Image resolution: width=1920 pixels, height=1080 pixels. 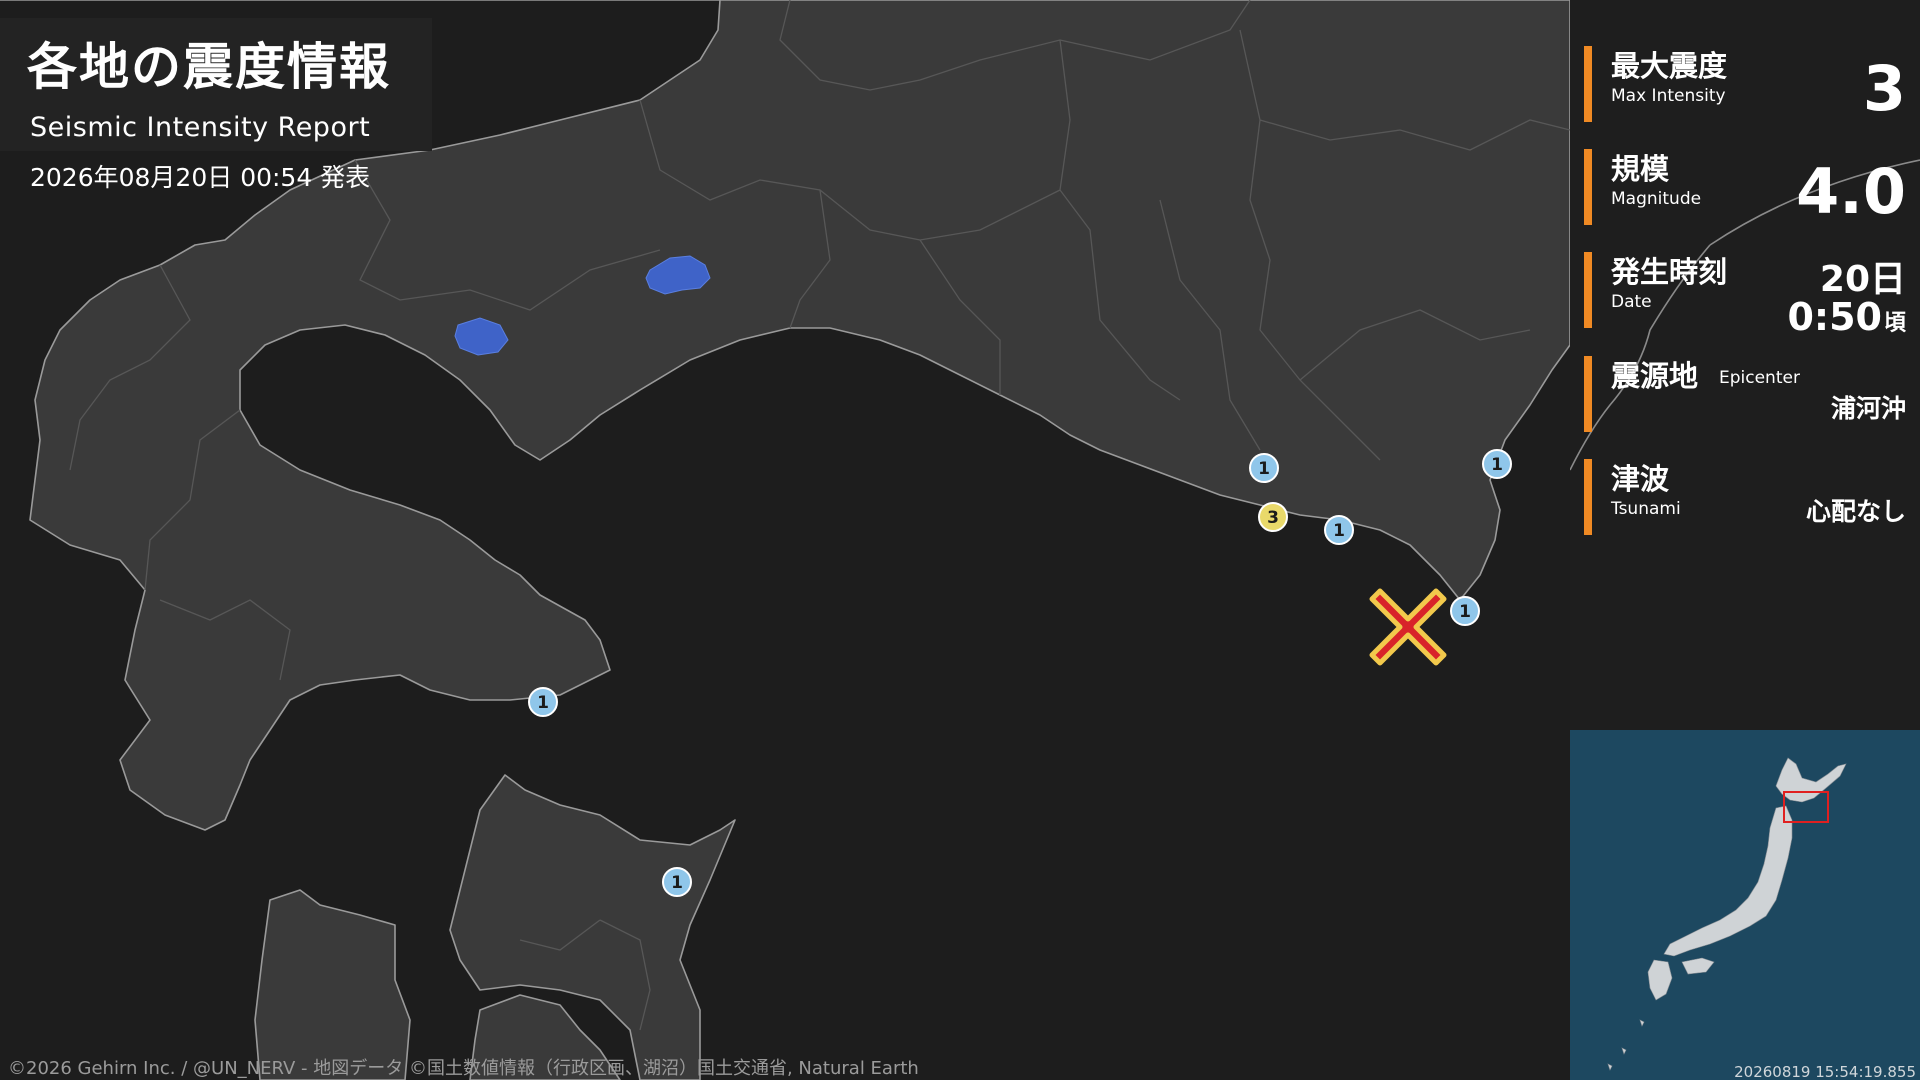 What do you see at coordinates (1669, 66) in the screenshot?
I see `max-intensity-label: 最大震度` at bounding box center [1669, 66].